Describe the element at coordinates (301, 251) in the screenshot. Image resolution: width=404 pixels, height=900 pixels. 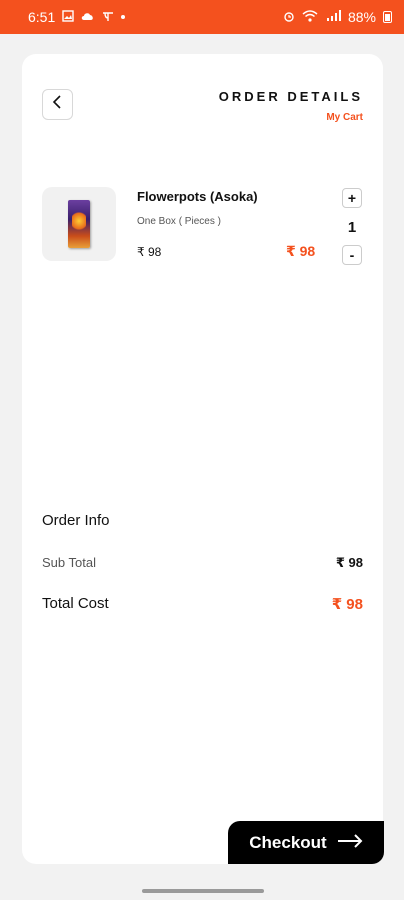
I see `item-total-price: ₹ 98` at that location.